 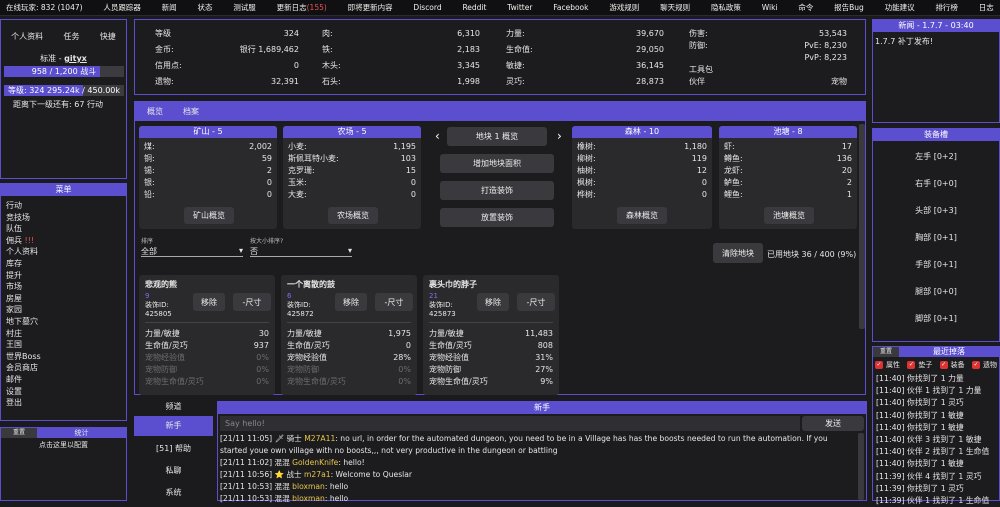 What do you see at coordinates (319, 438) in the screenshot?
I see `chat-username: M27A11` at bounding box center [319, 438].